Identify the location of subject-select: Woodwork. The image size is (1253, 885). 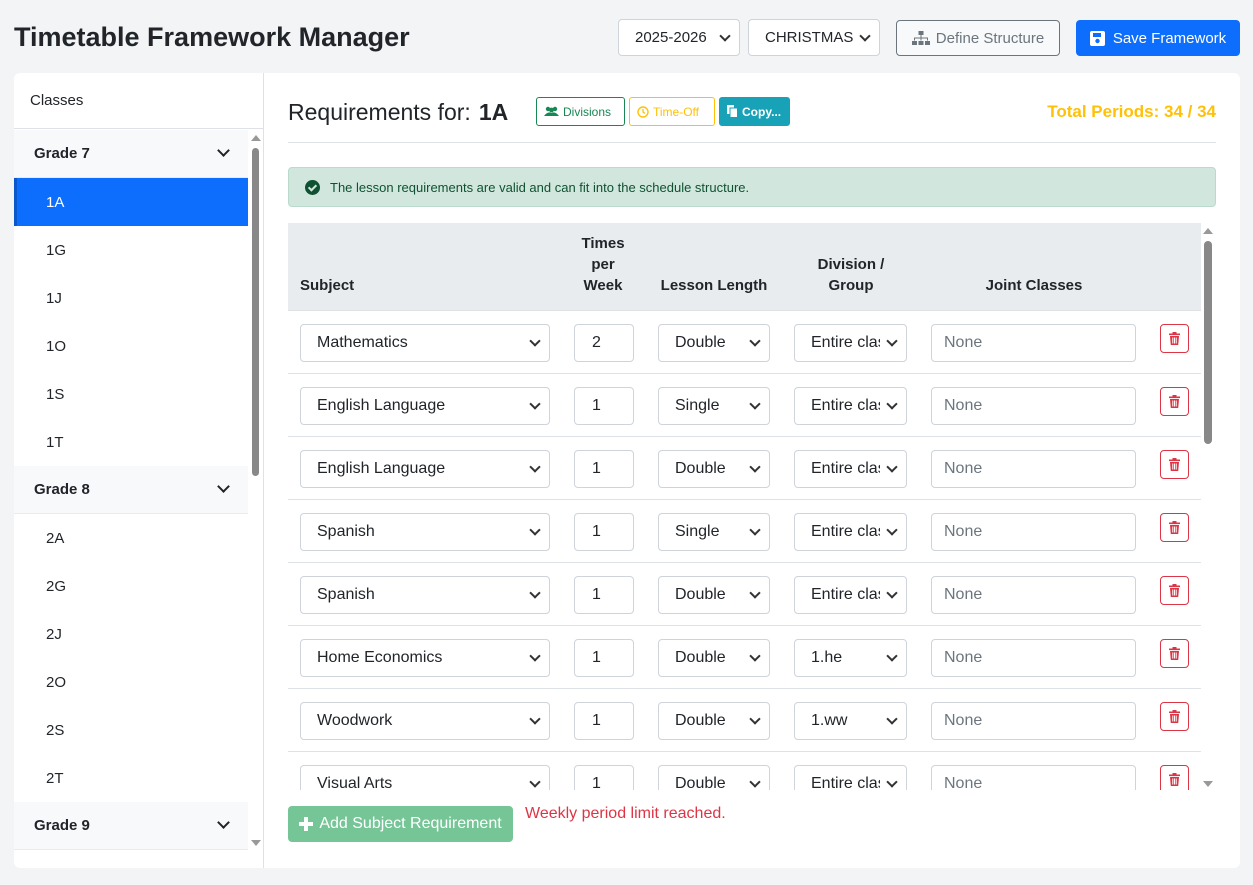
(425, 721).